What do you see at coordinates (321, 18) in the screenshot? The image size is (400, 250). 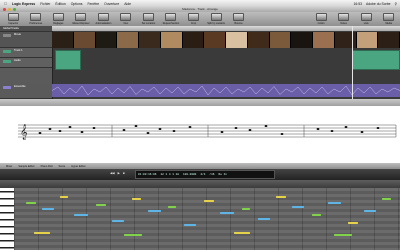 I see `toolbar-button-colors: Colors` at bounding box center [321, 18].